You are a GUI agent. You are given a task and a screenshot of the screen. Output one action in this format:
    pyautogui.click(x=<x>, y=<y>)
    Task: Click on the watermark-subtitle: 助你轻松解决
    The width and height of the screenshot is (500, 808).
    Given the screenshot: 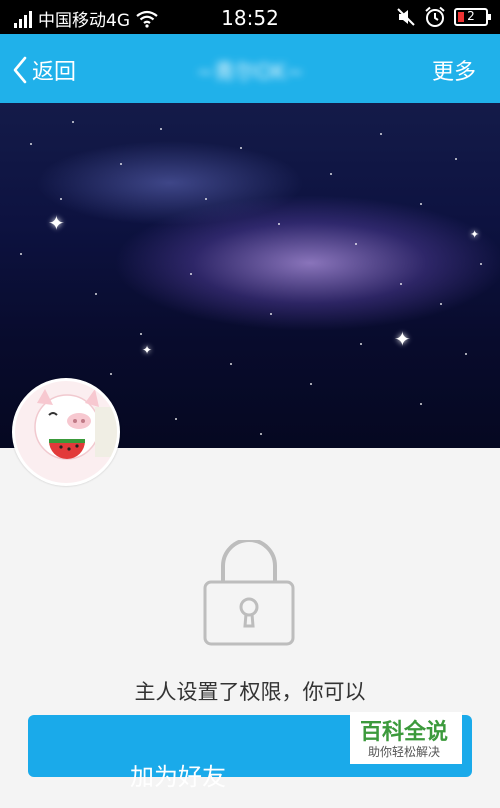 What is the action you would take?
    pyautogui.click(x=404, y=752)
    